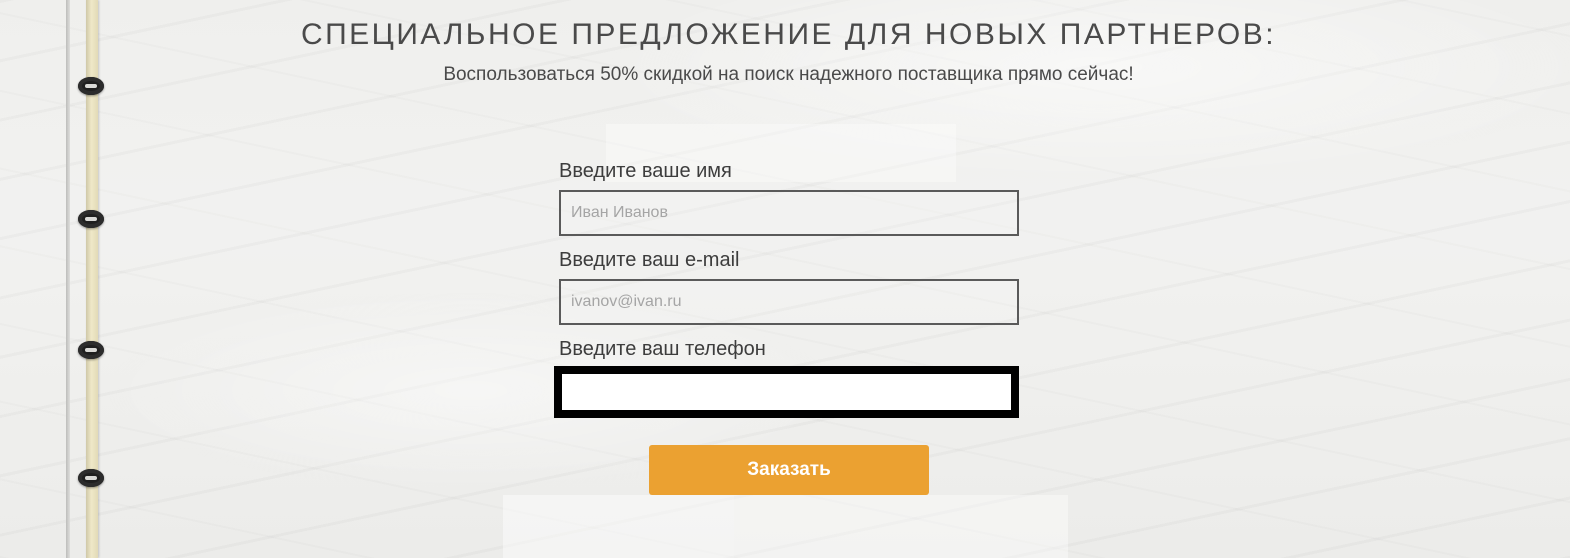  Describe the element at coordinates (789, 213) in the screenshot. I see `name-input` at that location.